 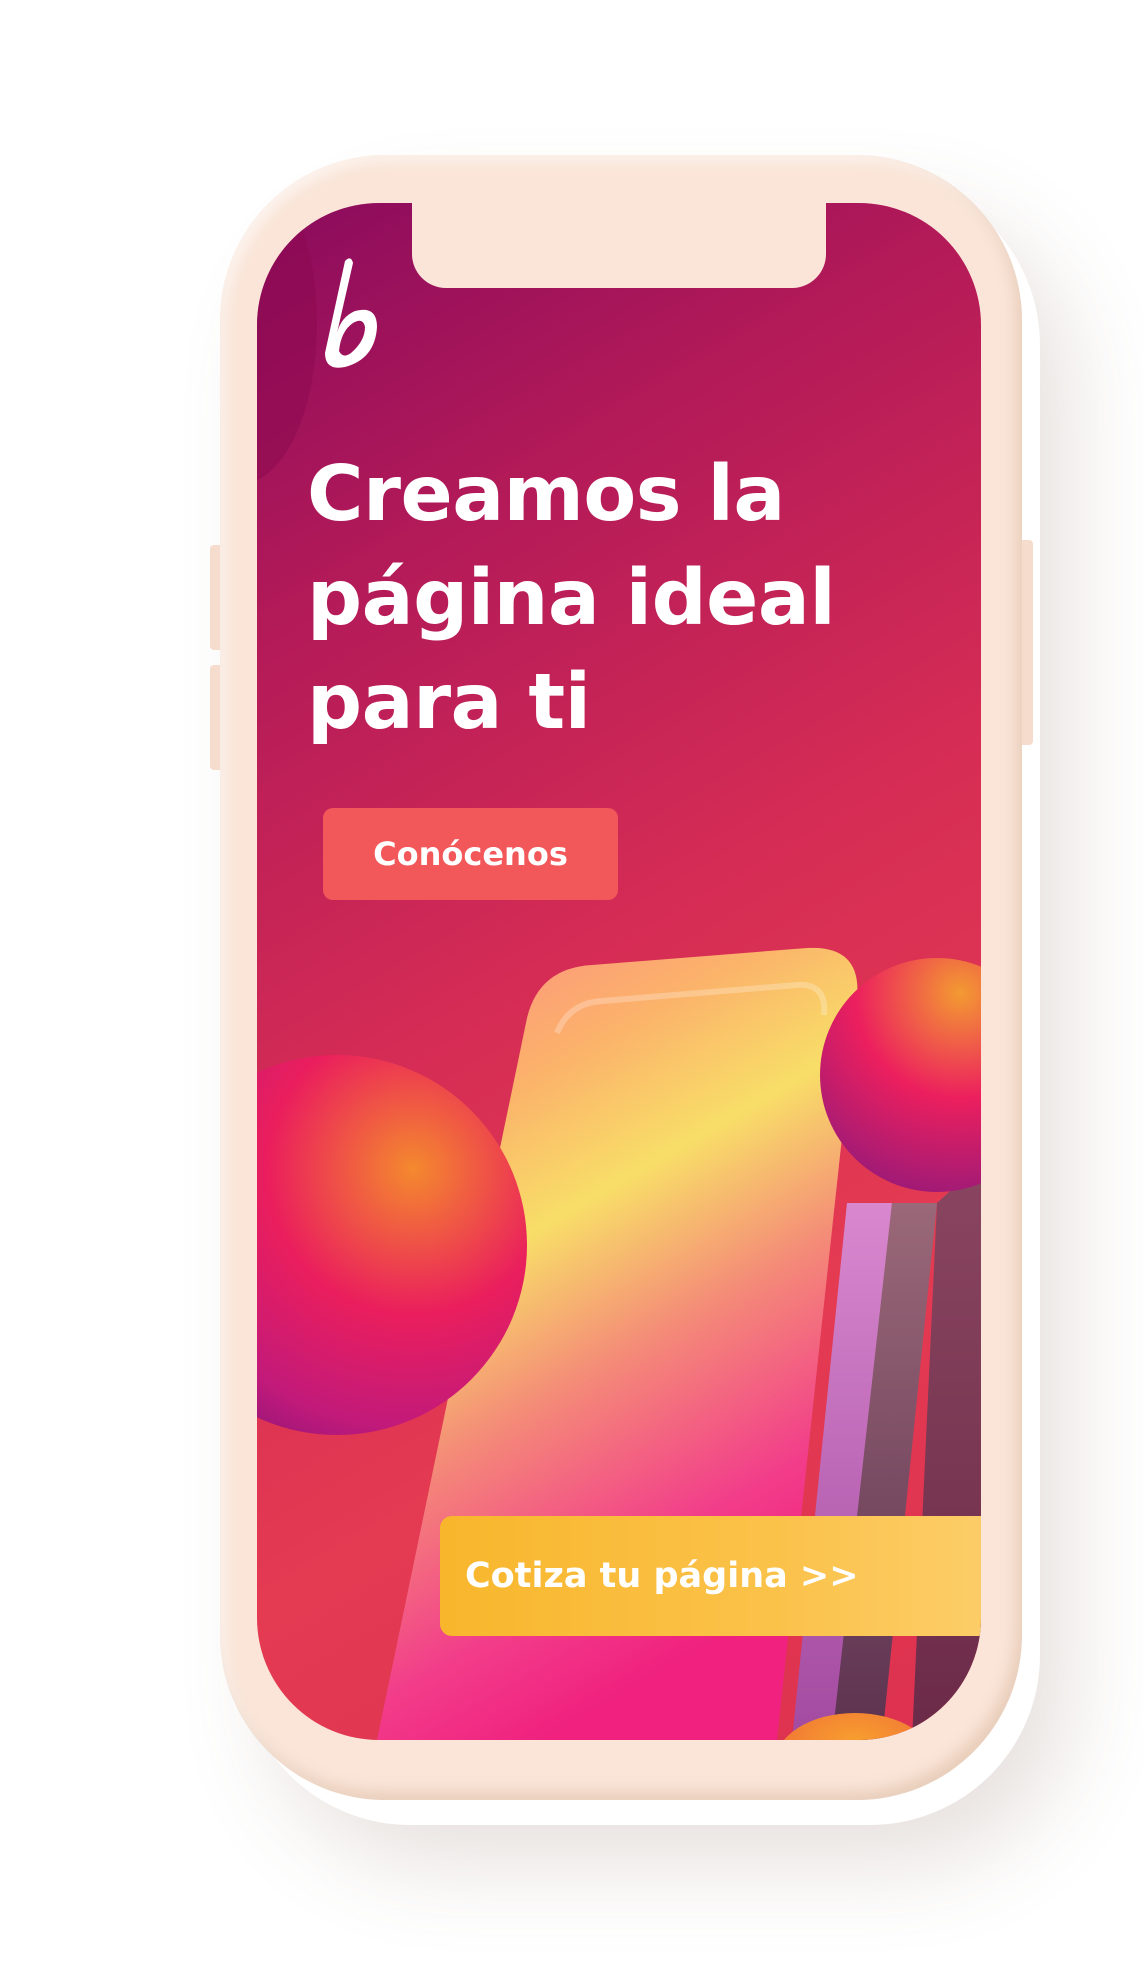 What do you see at coordinates (449, 702) in the screenshot?
I see `headline-line-3: para ti` at bounding box center [449, 702].